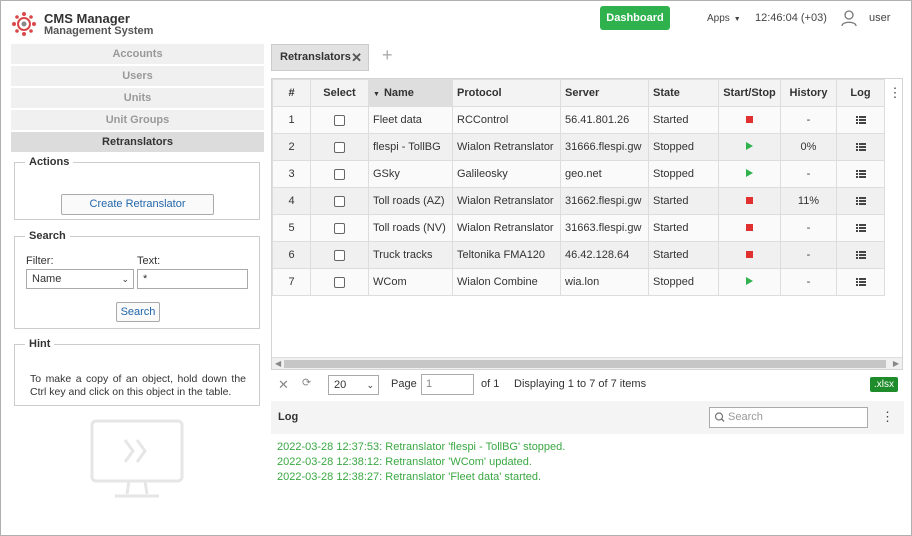 The width and height of the screenshot is (912, 536). I want to click on cell-server: 46.42.128.64, so click(604, 255).